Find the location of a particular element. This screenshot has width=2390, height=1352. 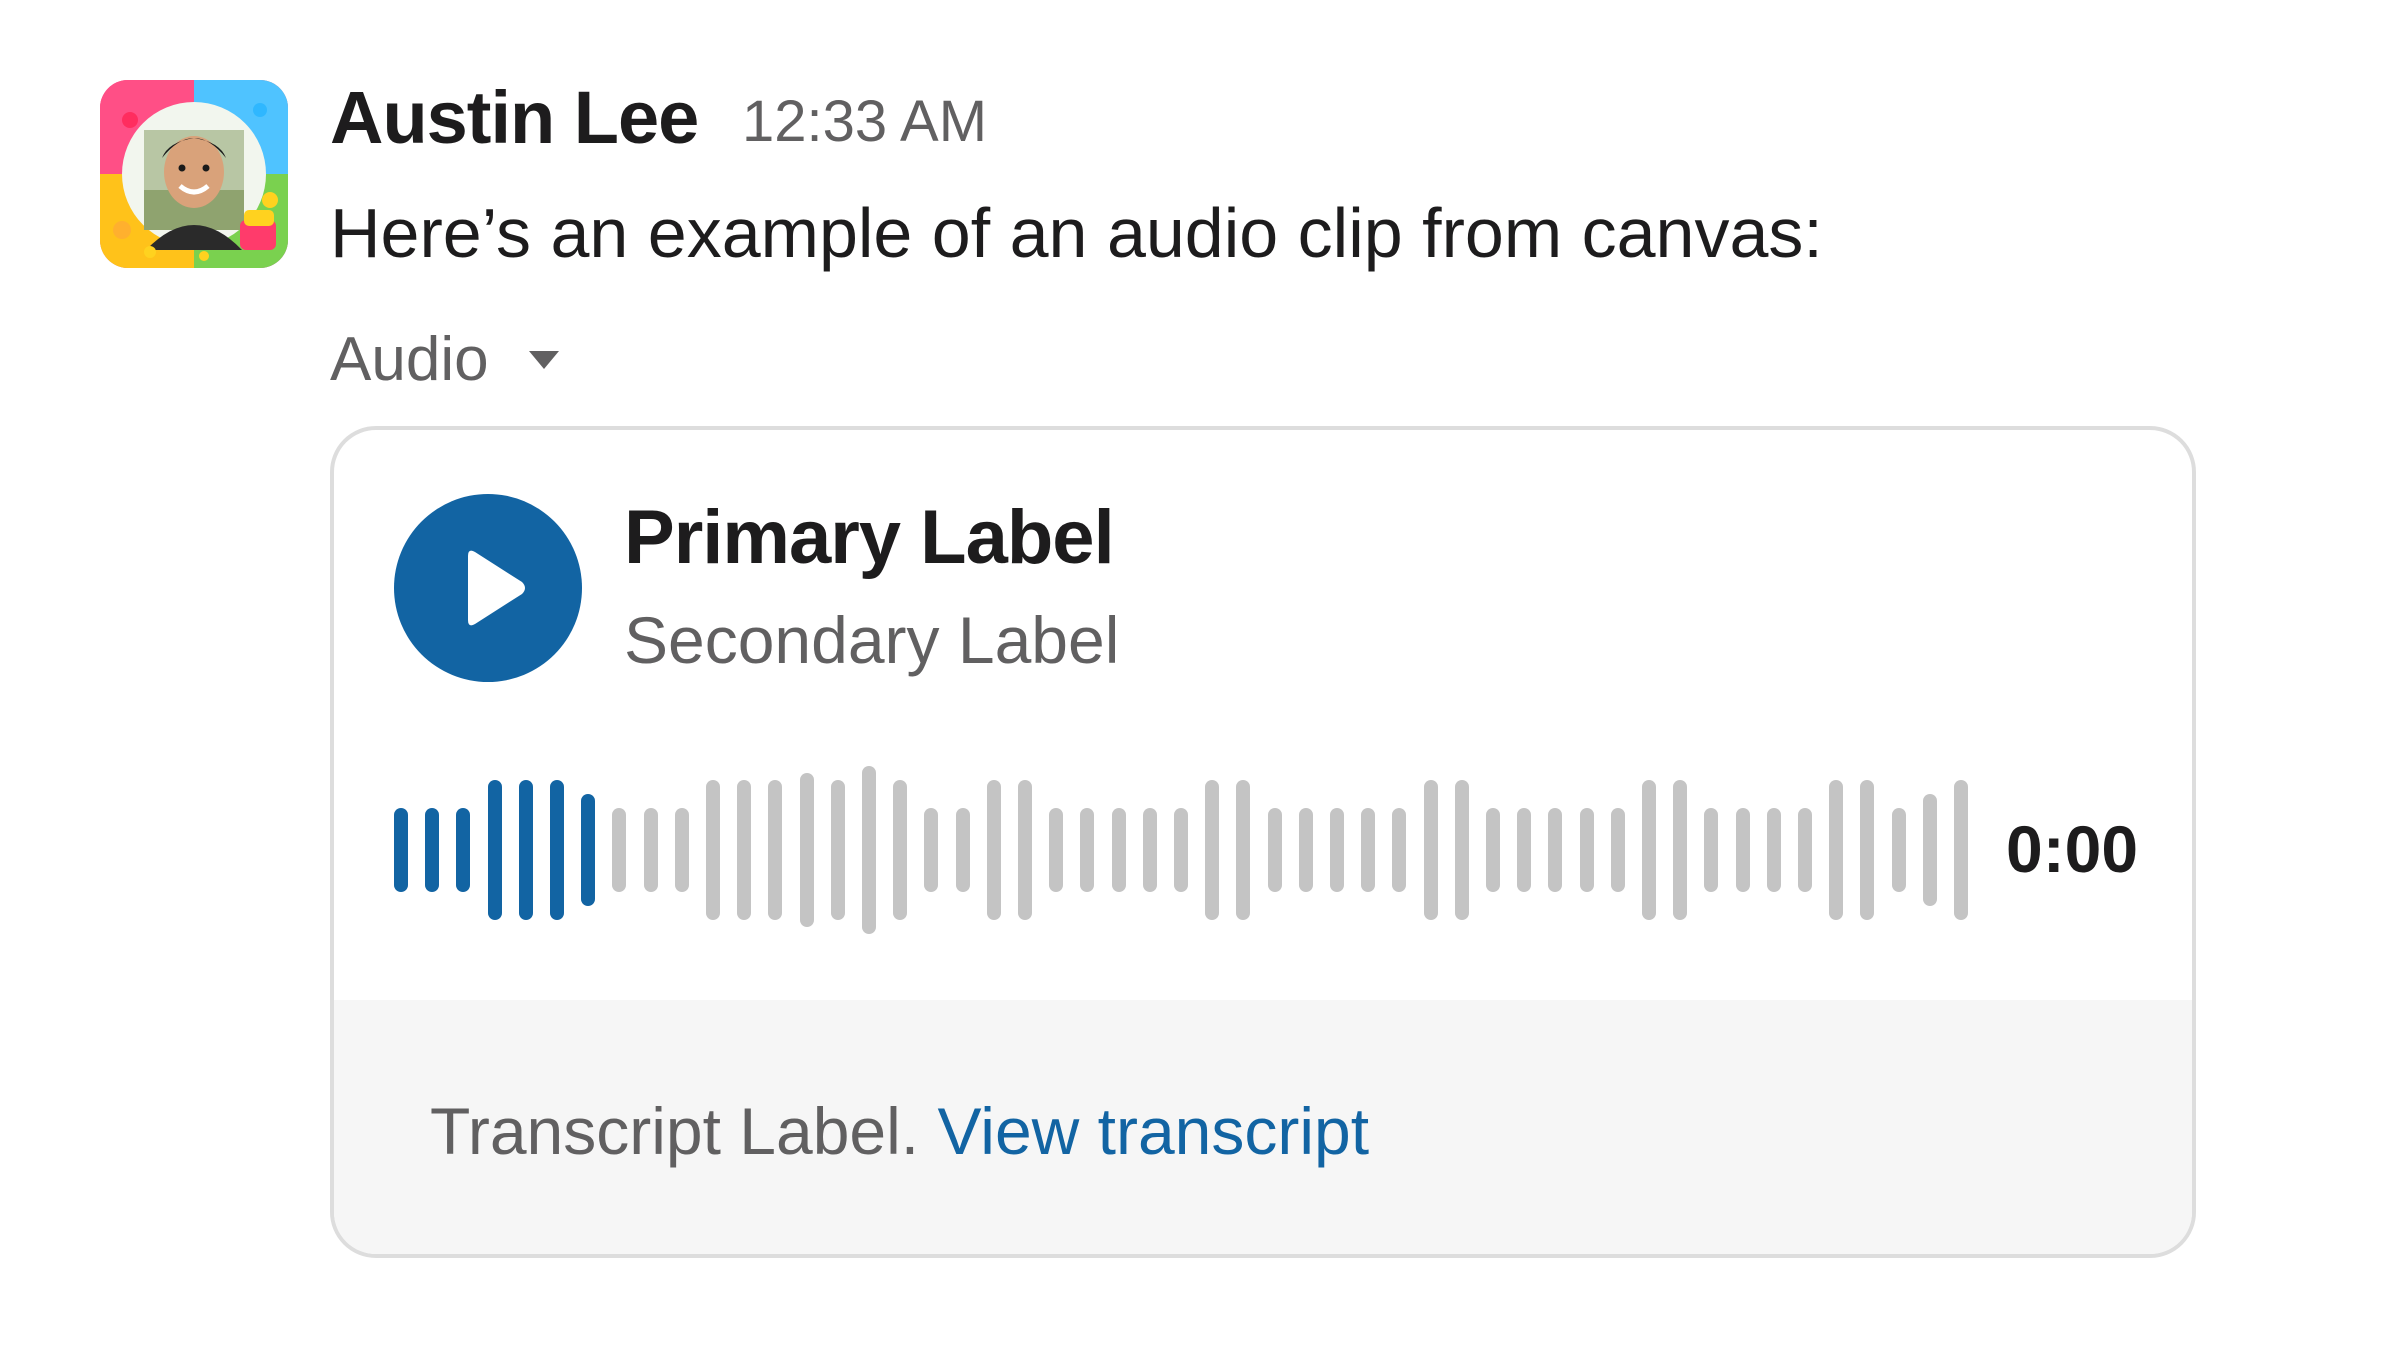

attachment-toggle: Audio is located at coordinates (445, 360).